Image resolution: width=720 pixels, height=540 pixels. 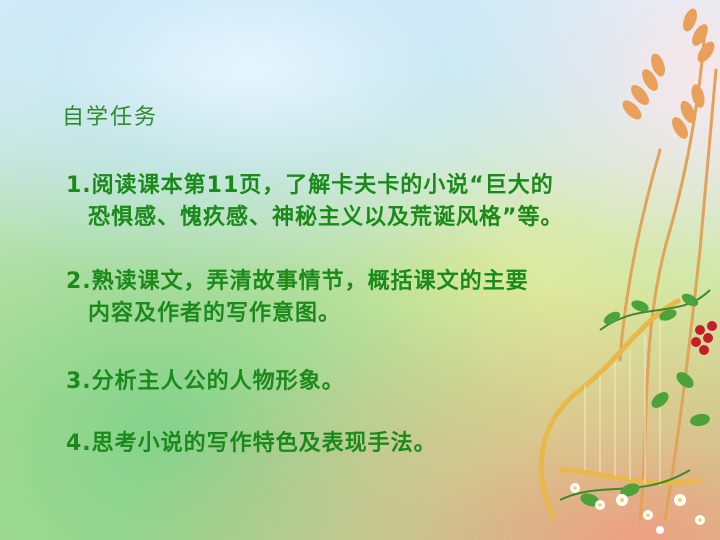 I want to click on vines, so click(x=635, y=395).